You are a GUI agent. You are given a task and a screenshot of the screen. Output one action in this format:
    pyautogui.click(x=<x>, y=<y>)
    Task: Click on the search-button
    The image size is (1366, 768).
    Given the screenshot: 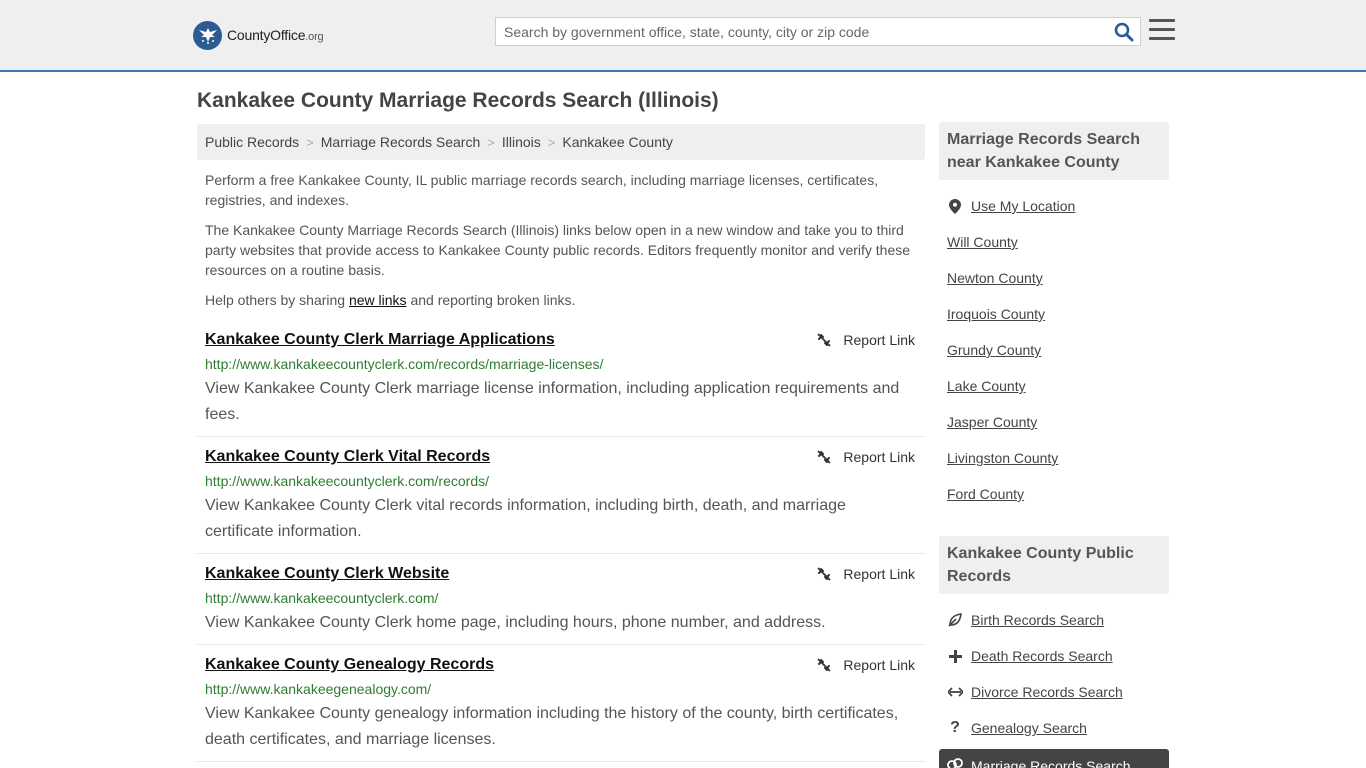 What is the action you would take?
    pyautogui.click(x=1124, y=32)
    